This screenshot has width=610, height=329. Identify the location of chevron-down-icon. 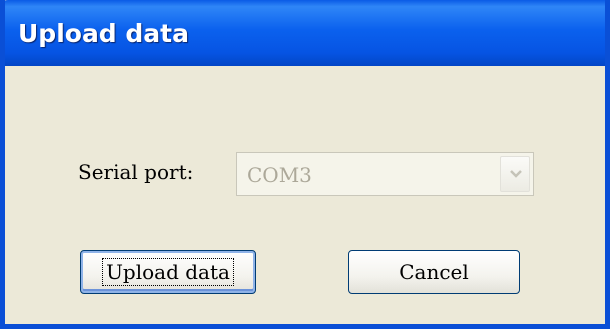
(516, 174).